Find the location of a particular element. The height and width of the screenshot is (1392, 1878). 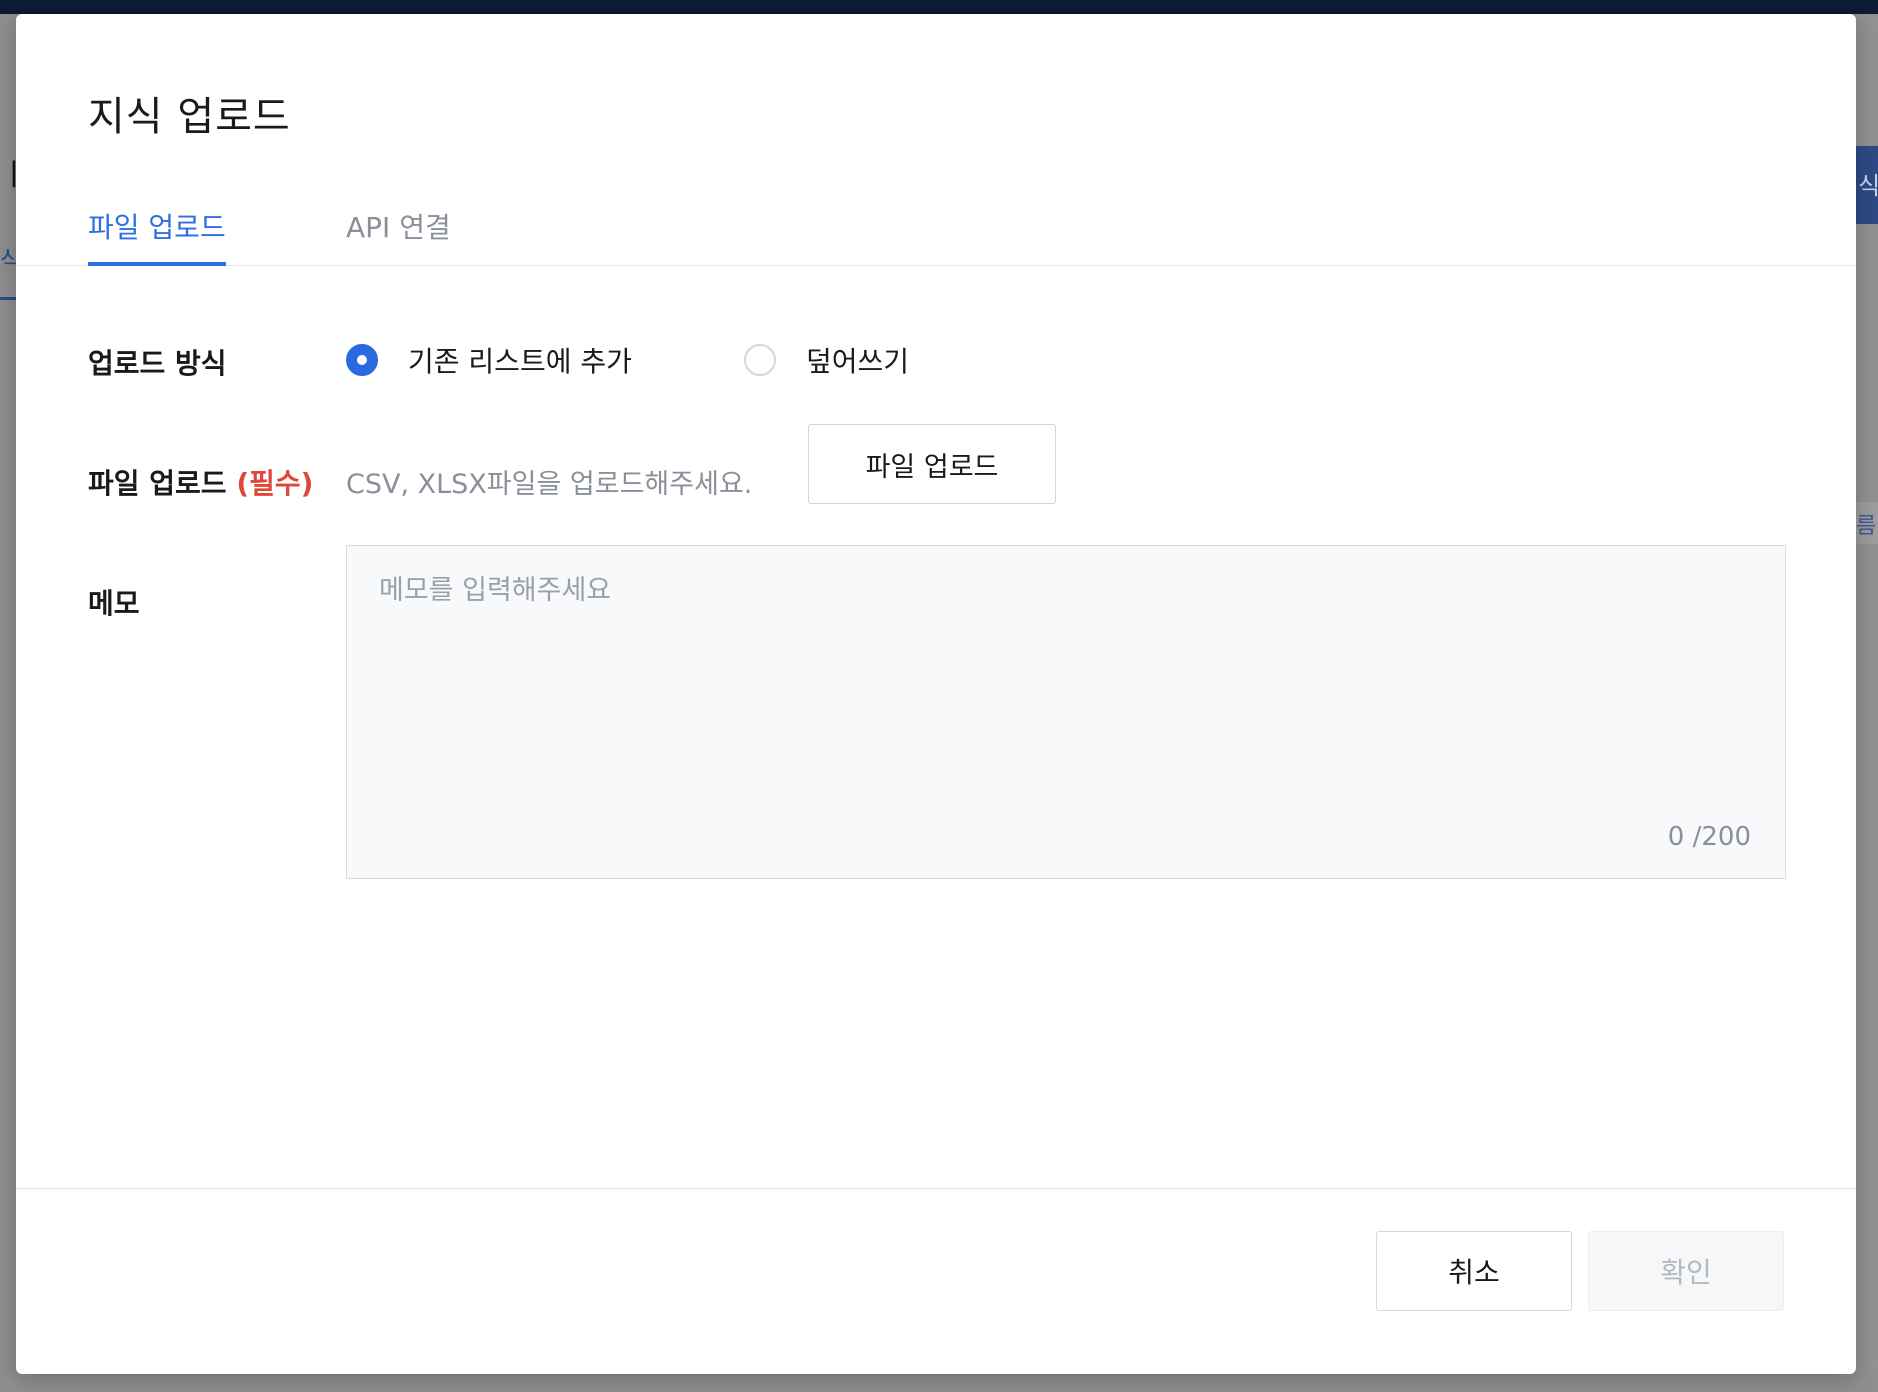

background-heading-fragment: ㅣ is located at coordinates (8, 175).